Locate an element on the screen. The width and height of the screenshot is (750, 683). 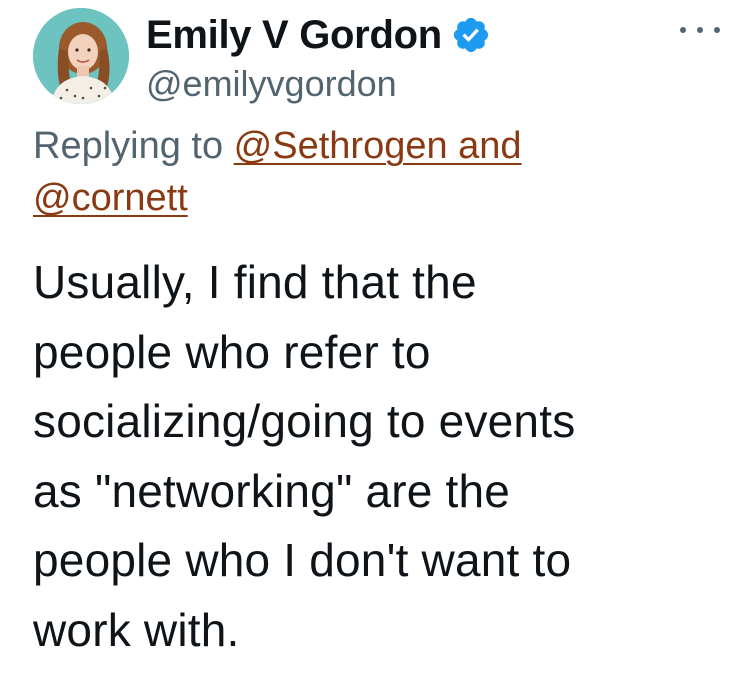
tweet-text-line: work with. is located at coordinates (136, 629).